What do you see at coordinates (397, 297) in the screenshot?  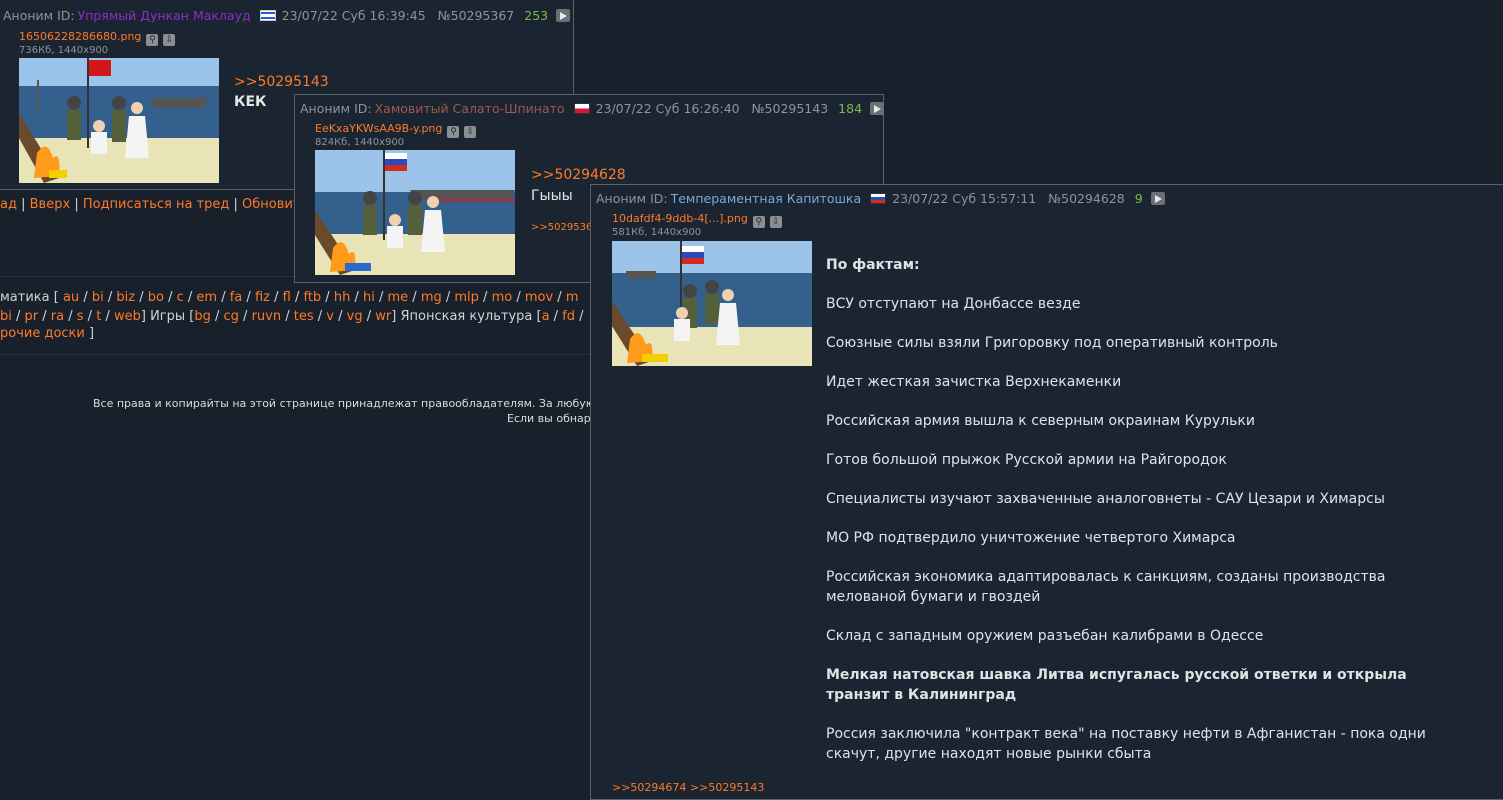 I see `board-link-line1-12: me` at bounding box center [397, 297].